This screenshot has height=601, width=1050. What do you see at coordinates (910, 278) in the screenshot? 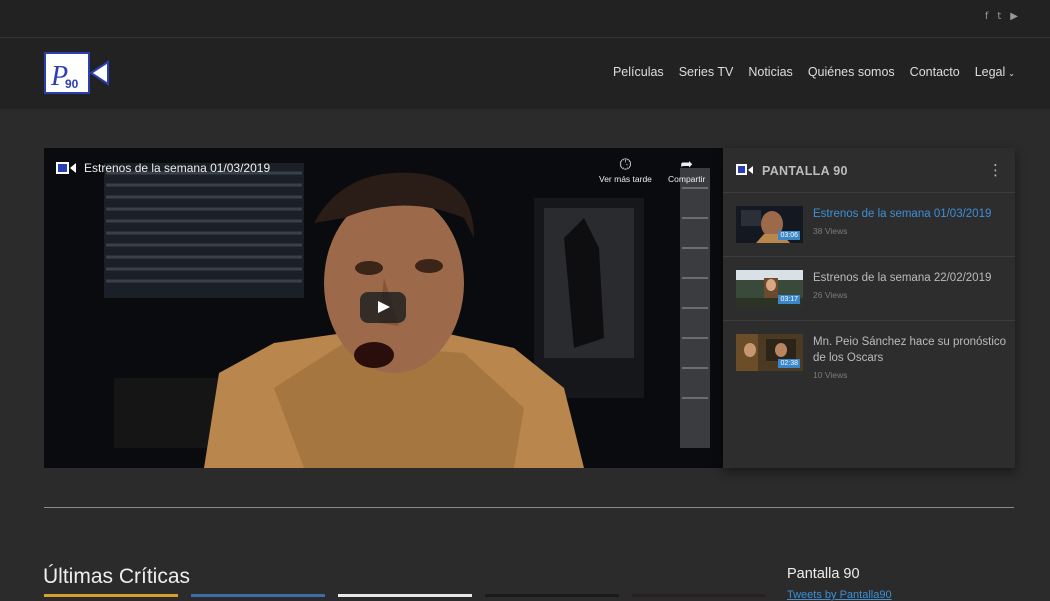
I see `playlist-item-title: Estrenos de la semana 22/02/2019` at bounding box center [910, 278].